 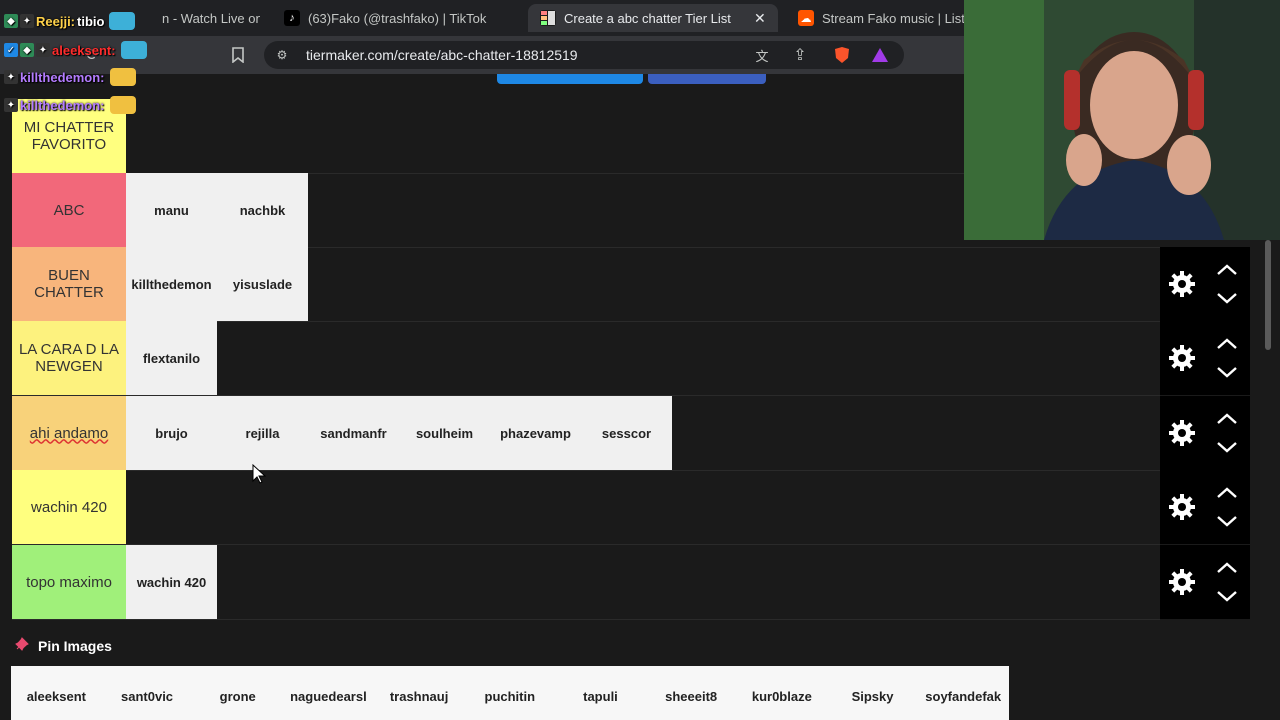 What do you see at coordinates (91, 21) in the screenshot?
I see `chat-text: tibio` at bounding box center [91, 21].